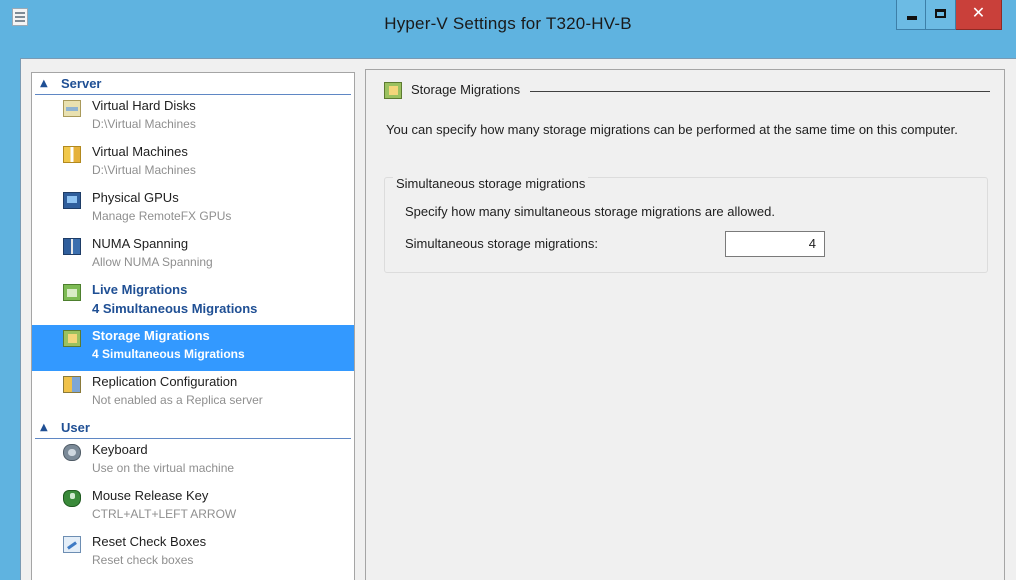 This screenshot has width=1016, height=580. What do you see at coordinates (75, 427) in the screenshot?
I see `section-header-label: User` at bounding box center [75, 427].